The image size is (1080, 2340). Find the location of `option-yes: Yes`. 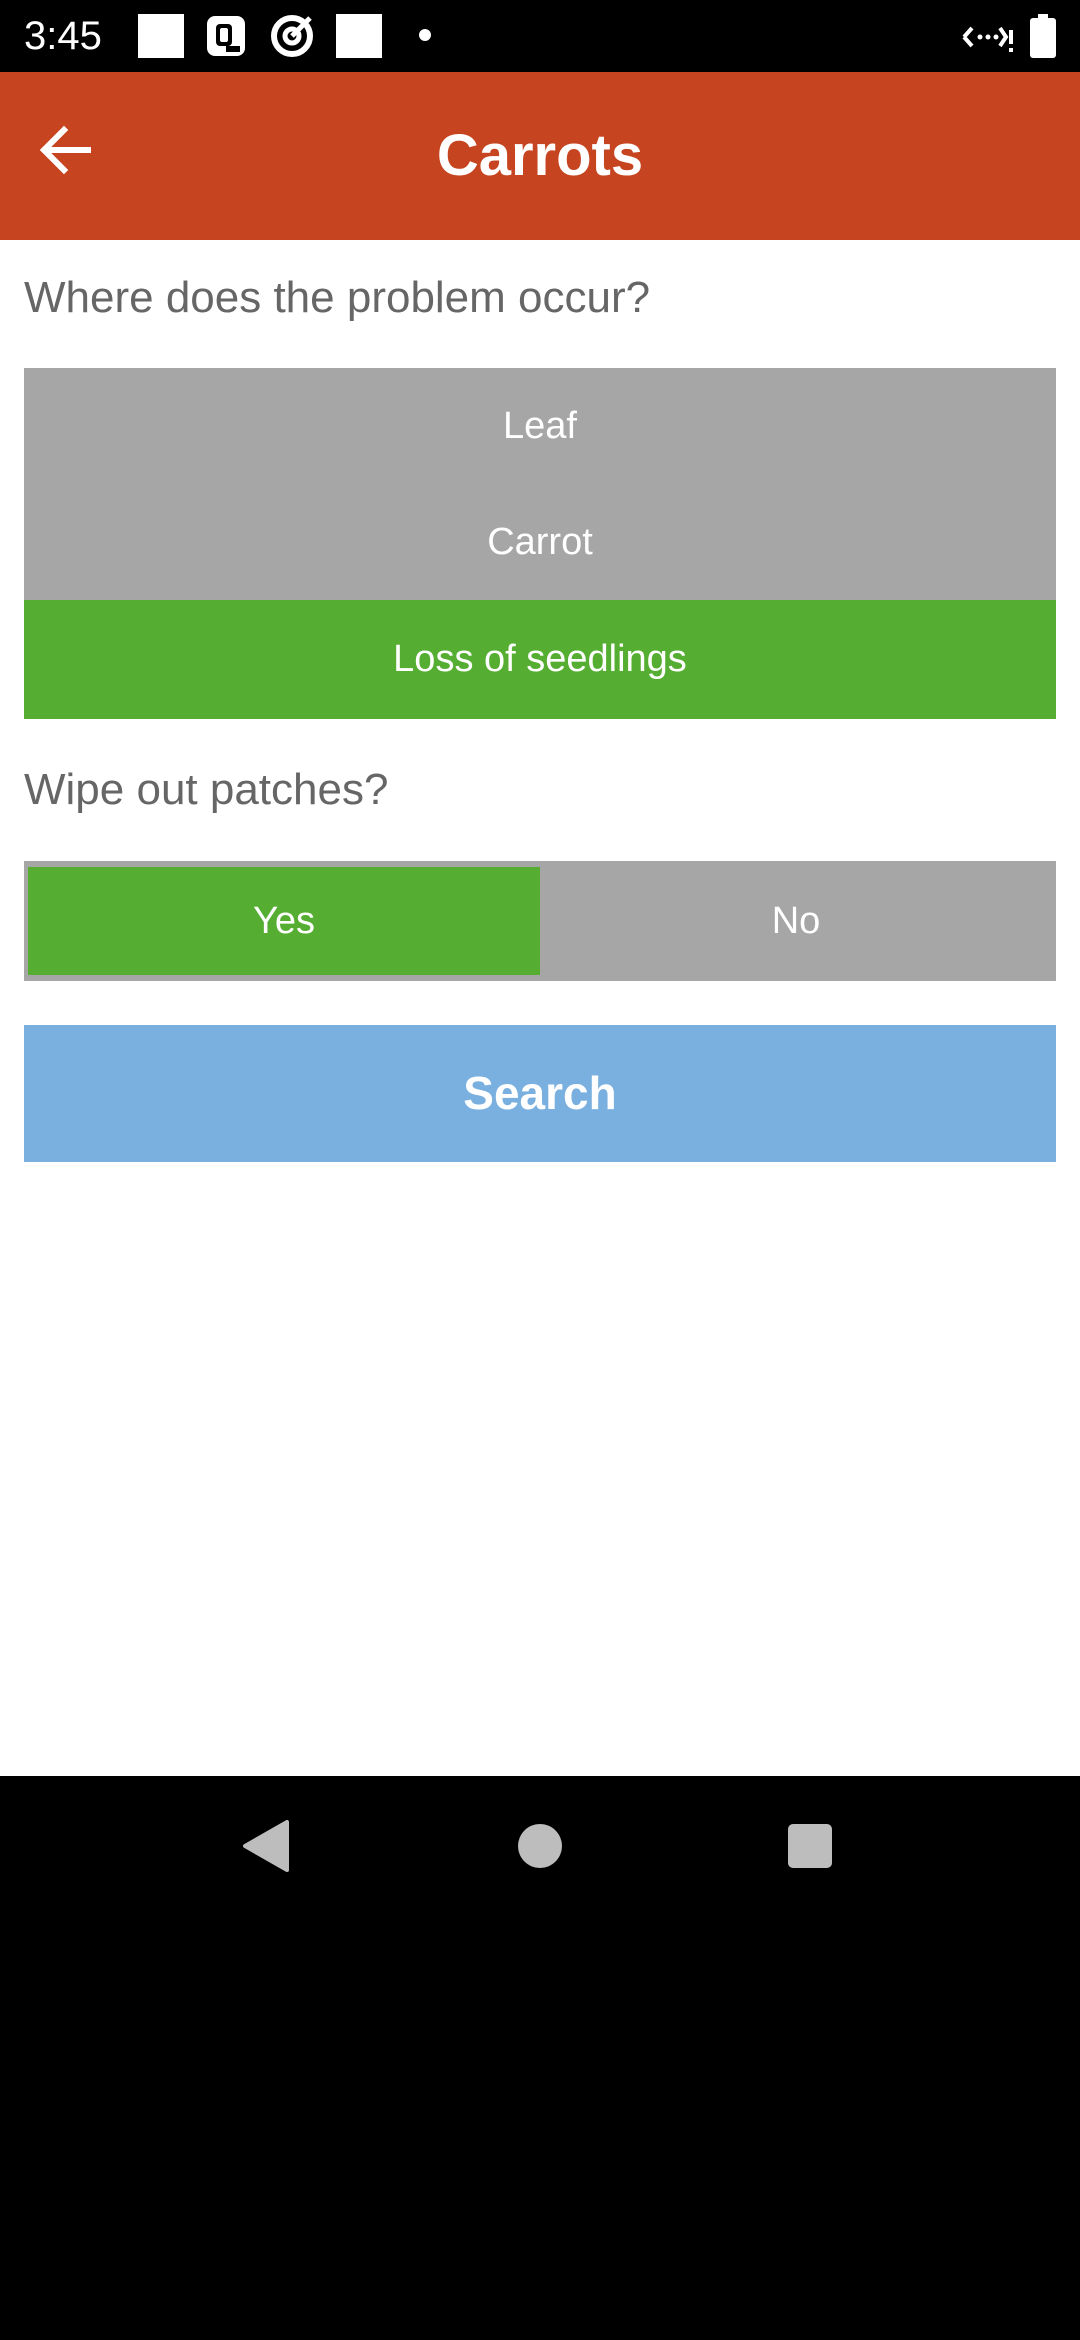

option-yes: Yes is located at coordinates (284, 921).